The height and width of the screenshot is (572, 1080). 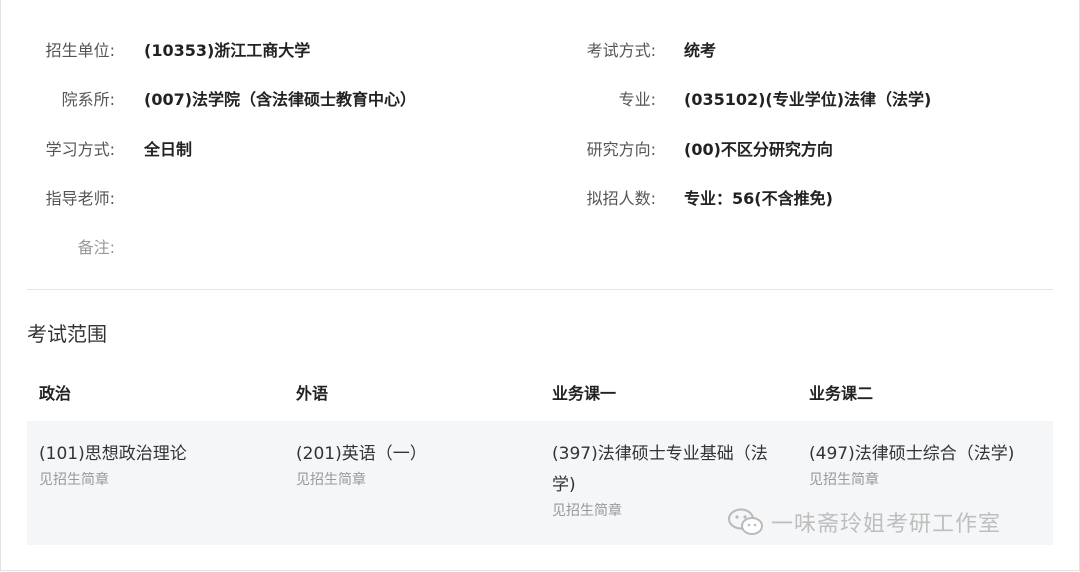 I want to click on info-value: 专业：56(不含推免), so click(x=758, y=198).